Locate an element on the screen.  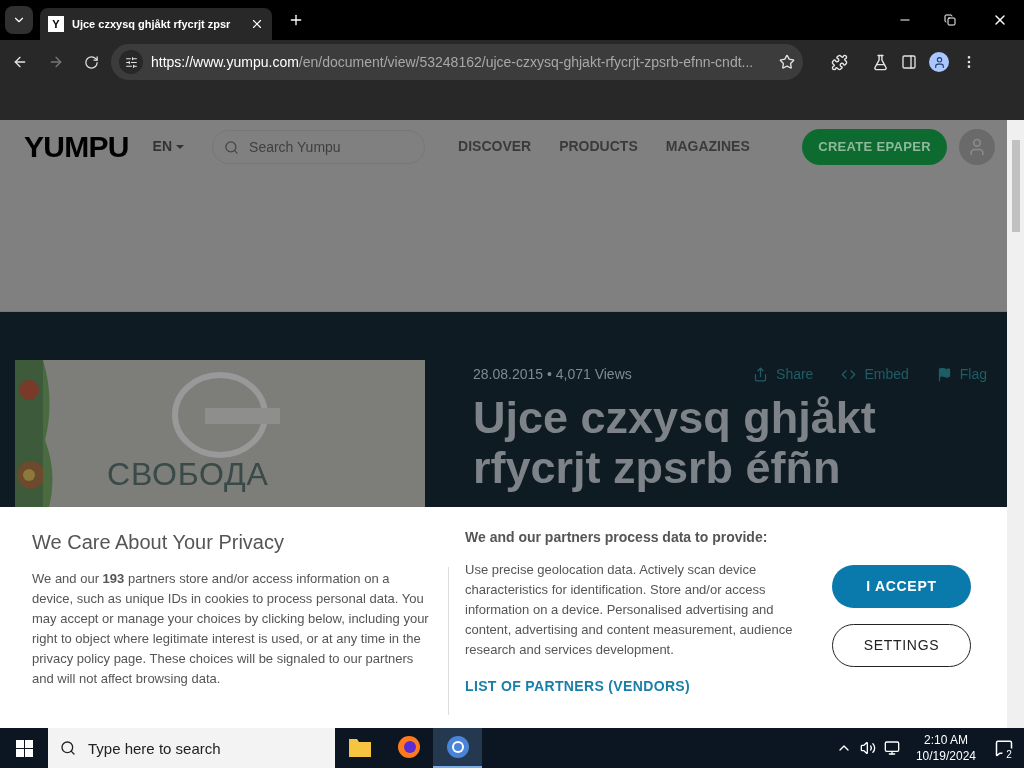
create-epaper-button: CREATE EPAPER is located at coordinates (874, 146).